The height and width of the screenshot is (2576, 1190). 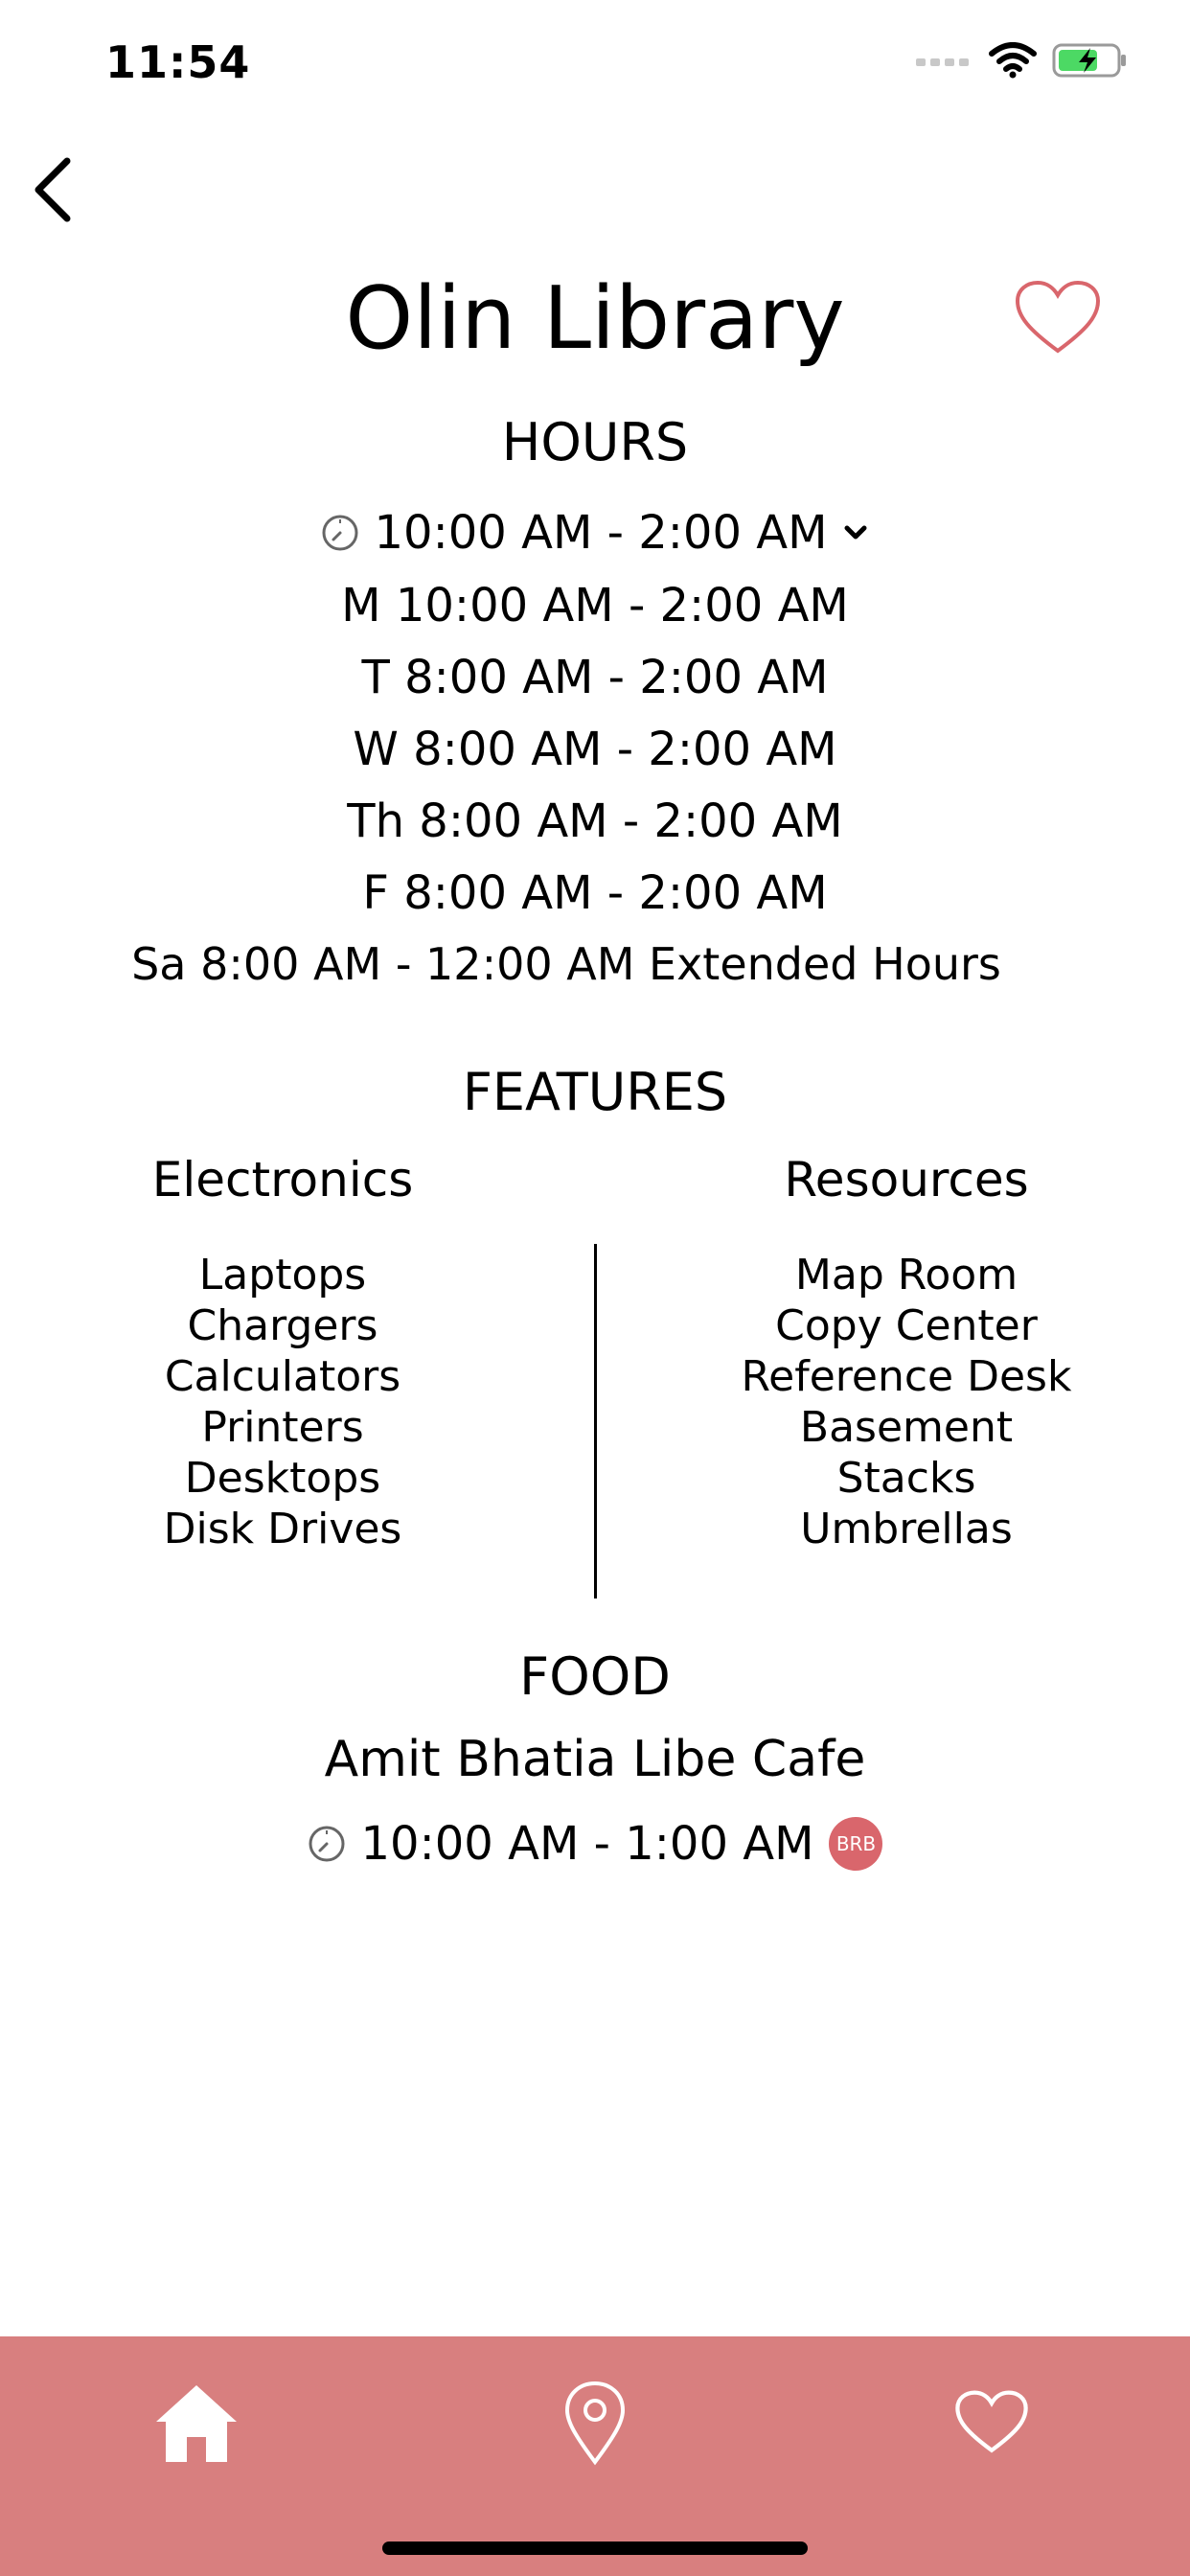 I want to click on heart-outline-icon, so click(x=1058, y=317).